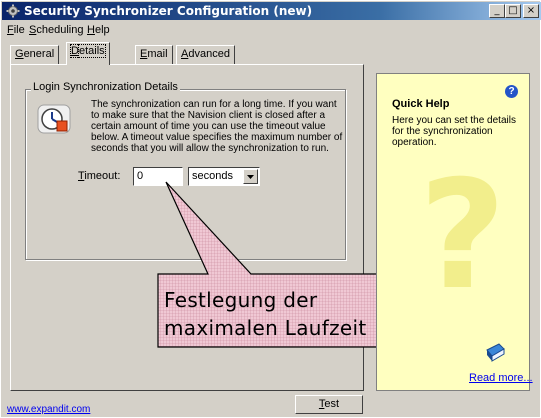 This screenshot has height=418, width=541. I want to click on question-mark-watermark-icon: ?, so click(463, 236).